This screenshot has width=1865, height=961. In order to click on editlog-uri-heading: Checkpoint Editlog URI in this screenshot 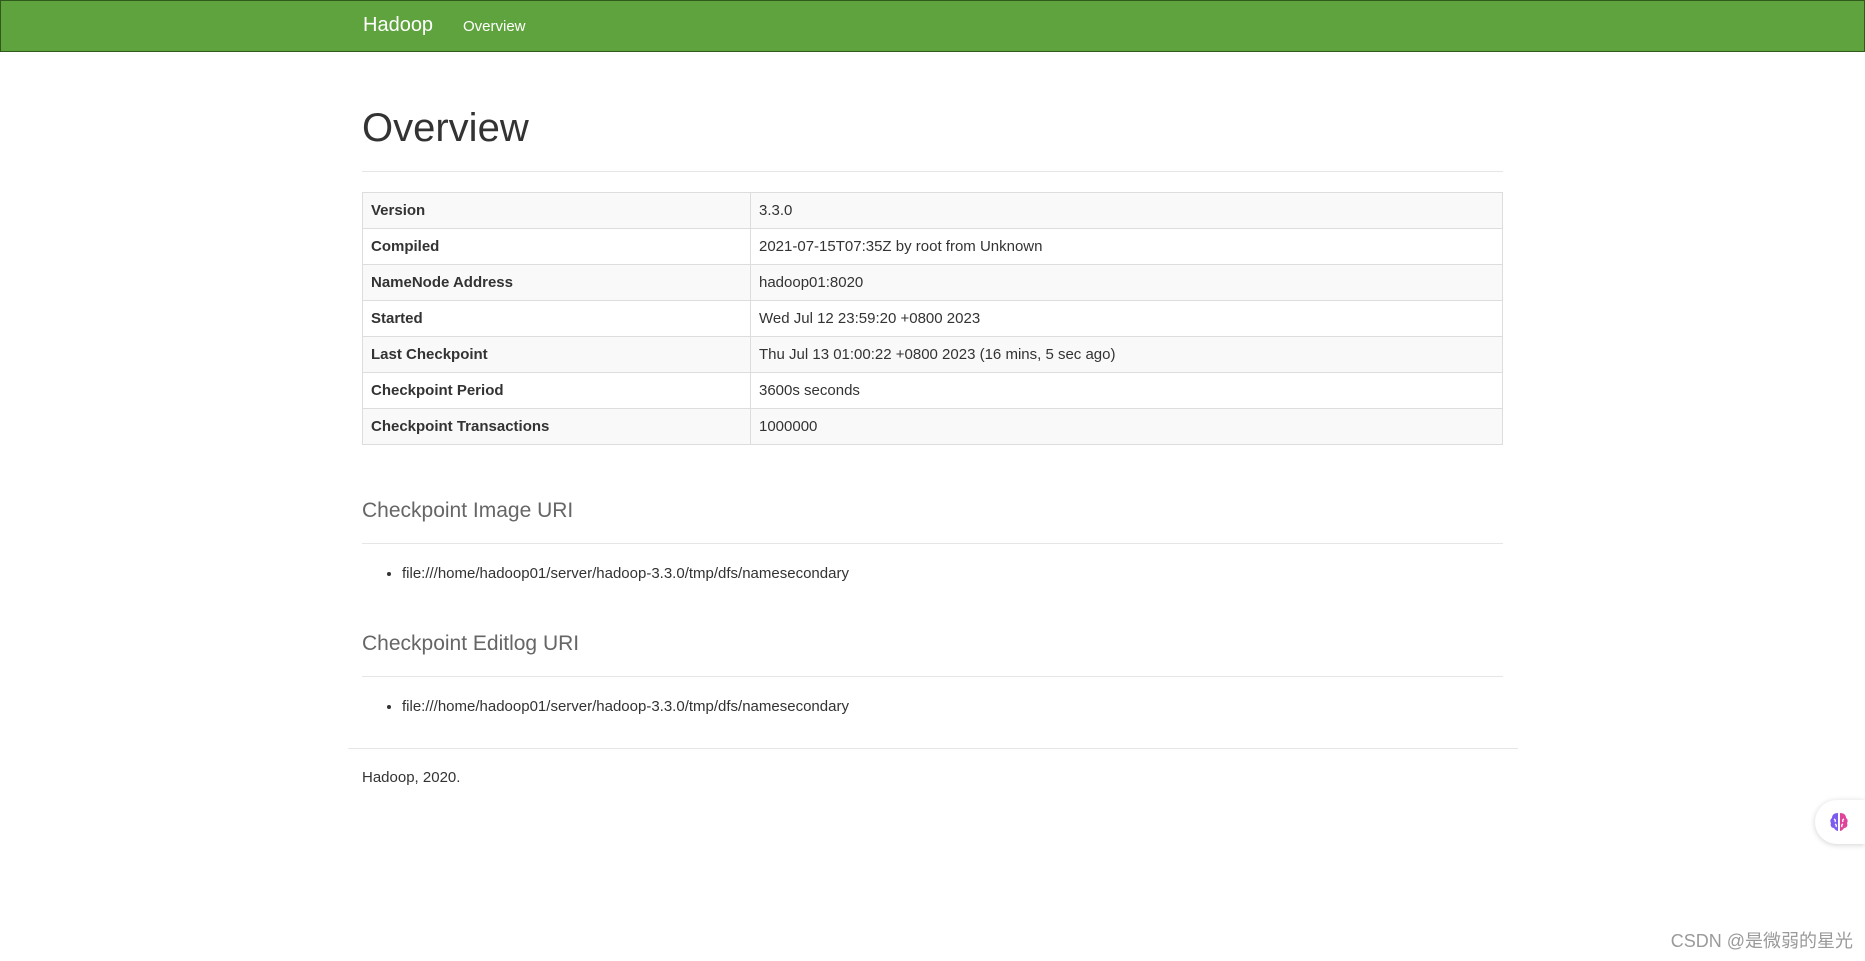, I will do `click(471, 643)`.